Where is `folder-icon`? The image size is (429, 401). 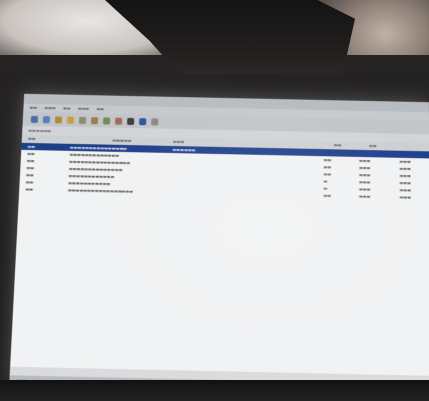
folder-icon is located at coordinates (70, 120).